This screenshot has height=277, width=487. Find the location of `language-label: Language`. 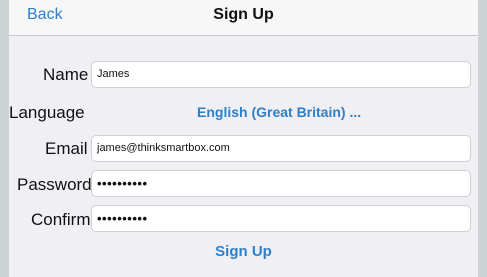

language-label: Language is located at coordinates (47, 112).